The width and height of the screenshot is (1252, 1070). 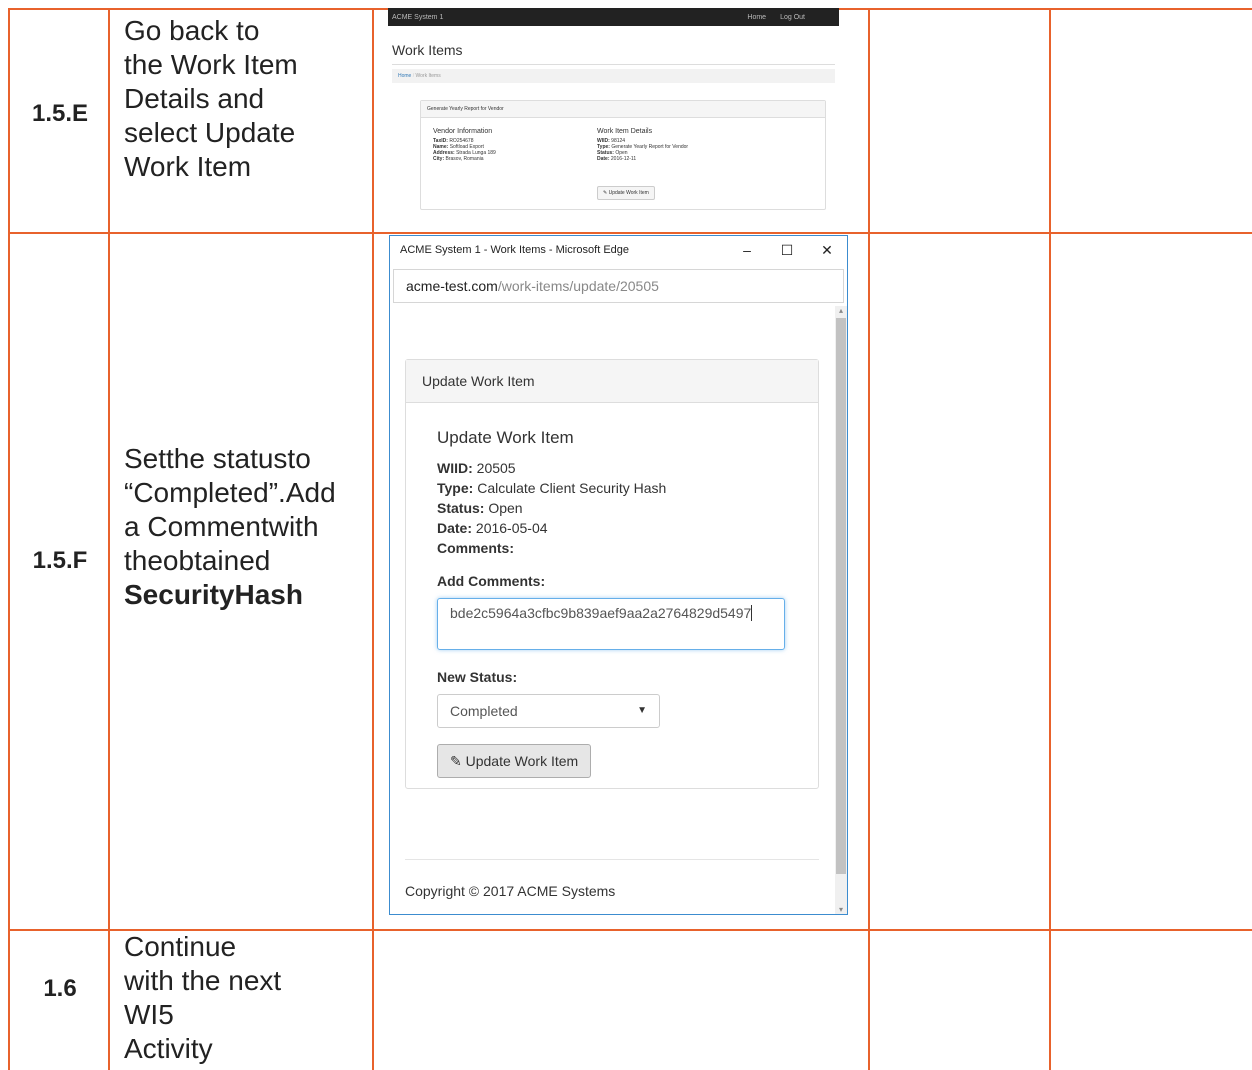 I want to click on instruction-line: with the next, so click(x=203, y=980).